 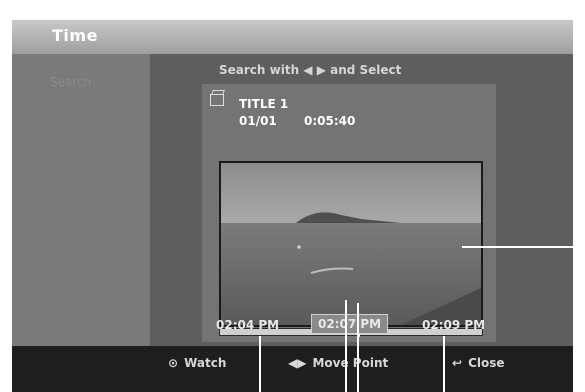 What do you see at coordinates (297, 363) in the screenshot?
I see `left-right-arrows-icon: ◀▶` at bounding box center [297, 363].